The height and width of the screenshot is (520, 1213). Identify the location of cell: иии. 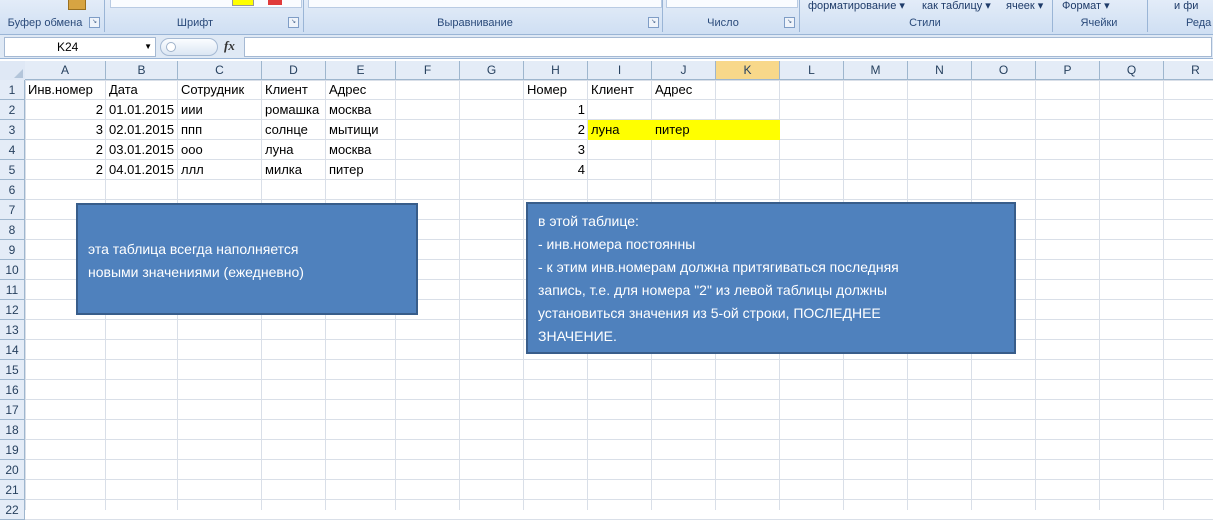
(220, 110).